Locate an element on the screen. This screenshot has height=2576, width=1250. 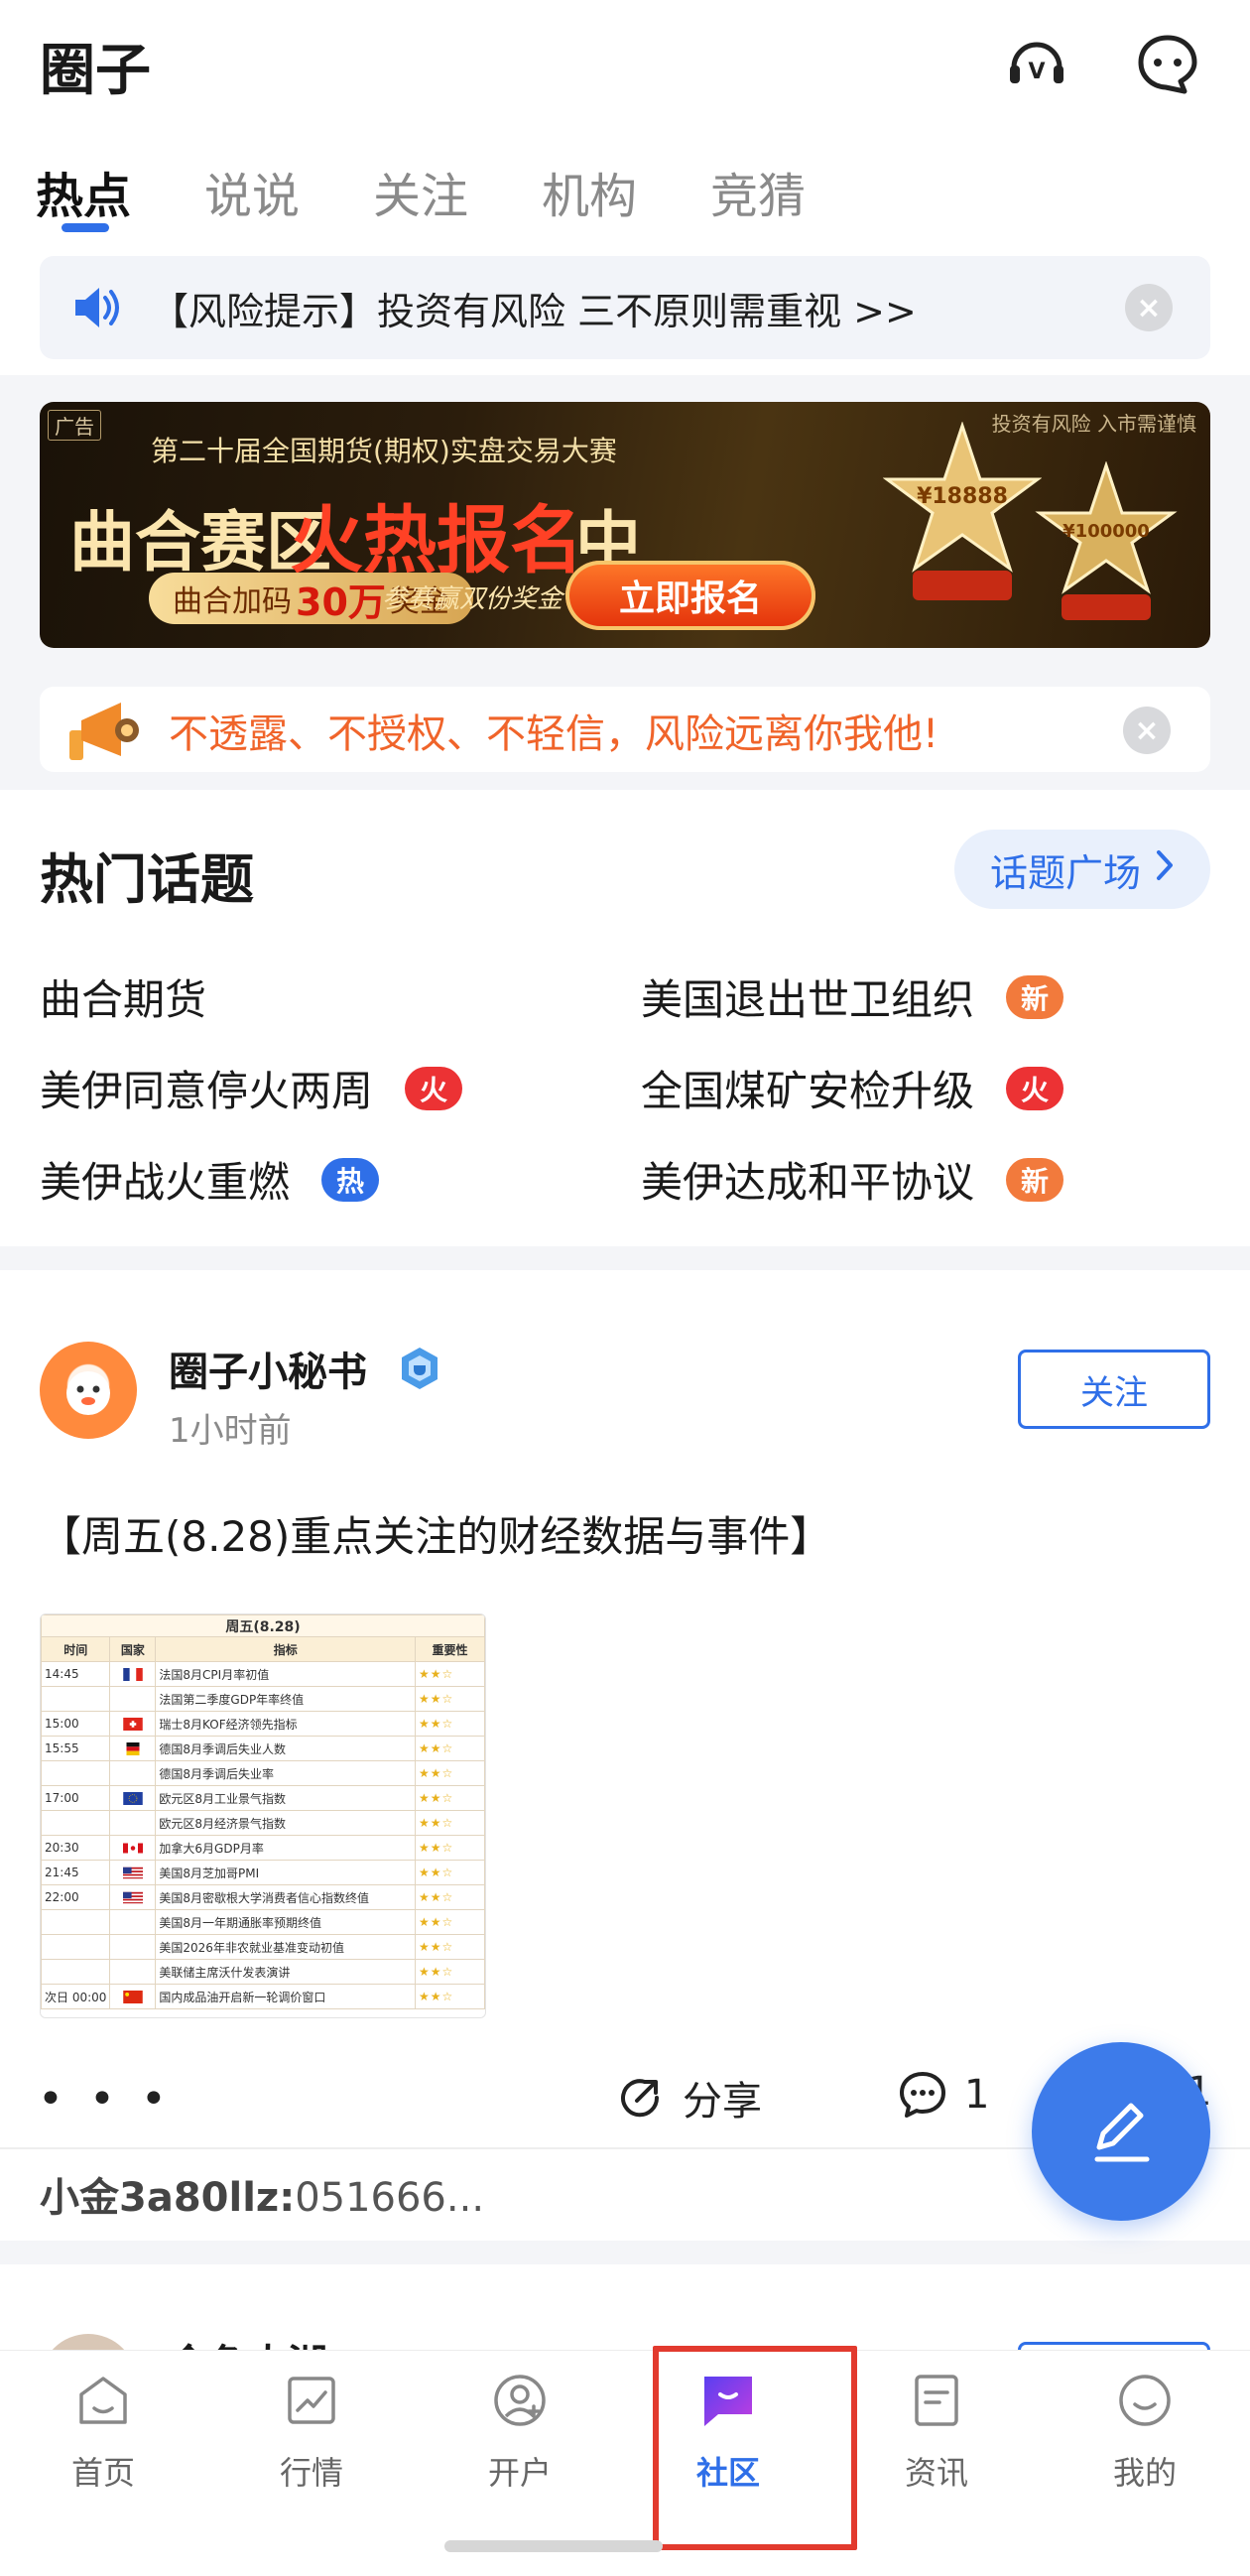
compose-post-button is located at coordinates (1121, 2132).